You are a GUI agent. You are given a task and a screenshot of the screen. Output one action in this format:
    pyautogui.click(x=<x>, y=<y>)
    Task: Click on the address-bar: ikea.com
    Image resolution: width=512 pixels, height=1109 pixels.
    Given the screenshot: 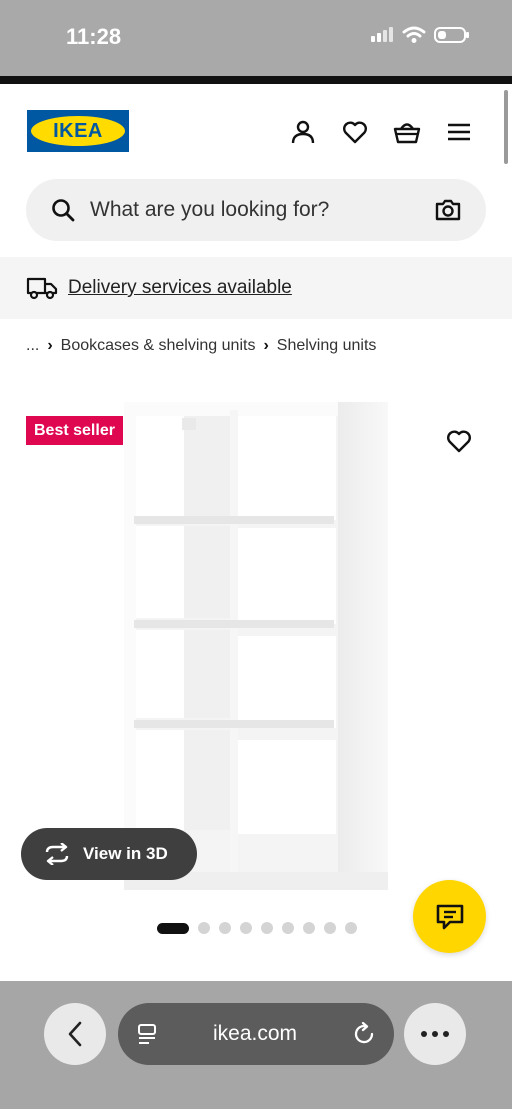 What is the action you would take?
    pyautogui.click(x=256, y=1034)
    